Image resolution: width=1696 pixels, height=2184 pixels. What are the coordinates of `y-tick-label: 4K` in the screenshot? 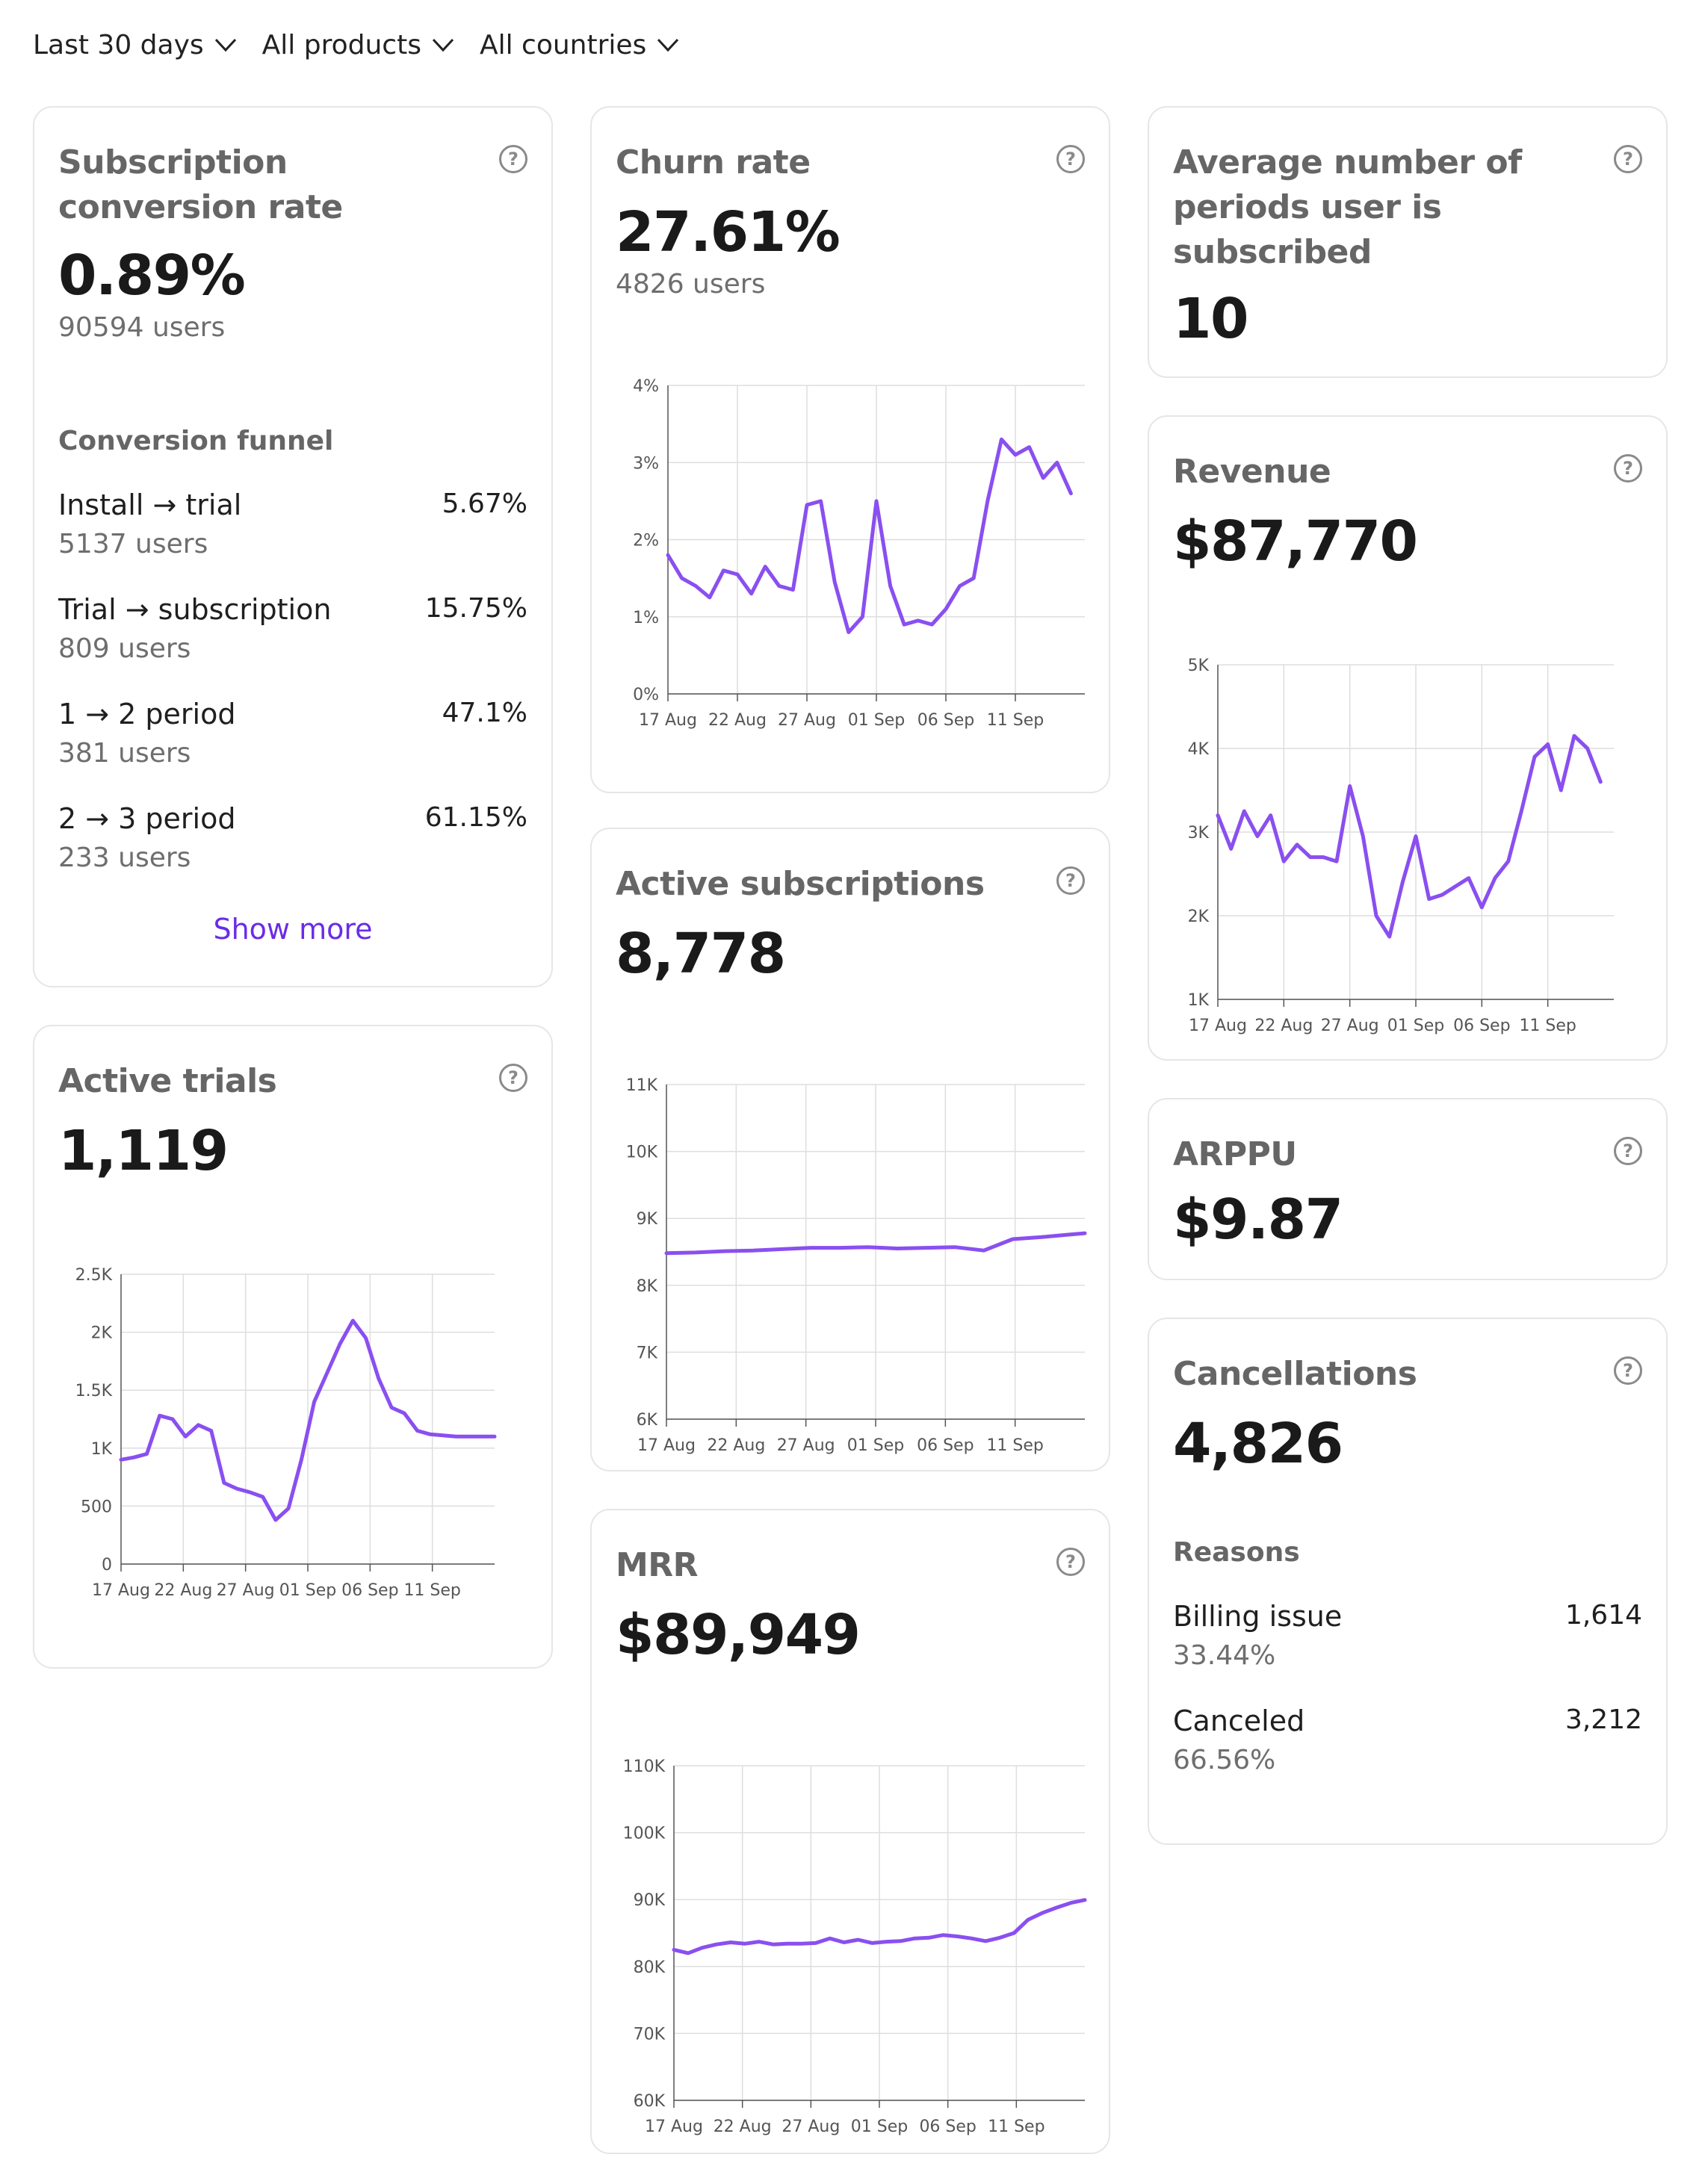 It's located at (1199, 749).